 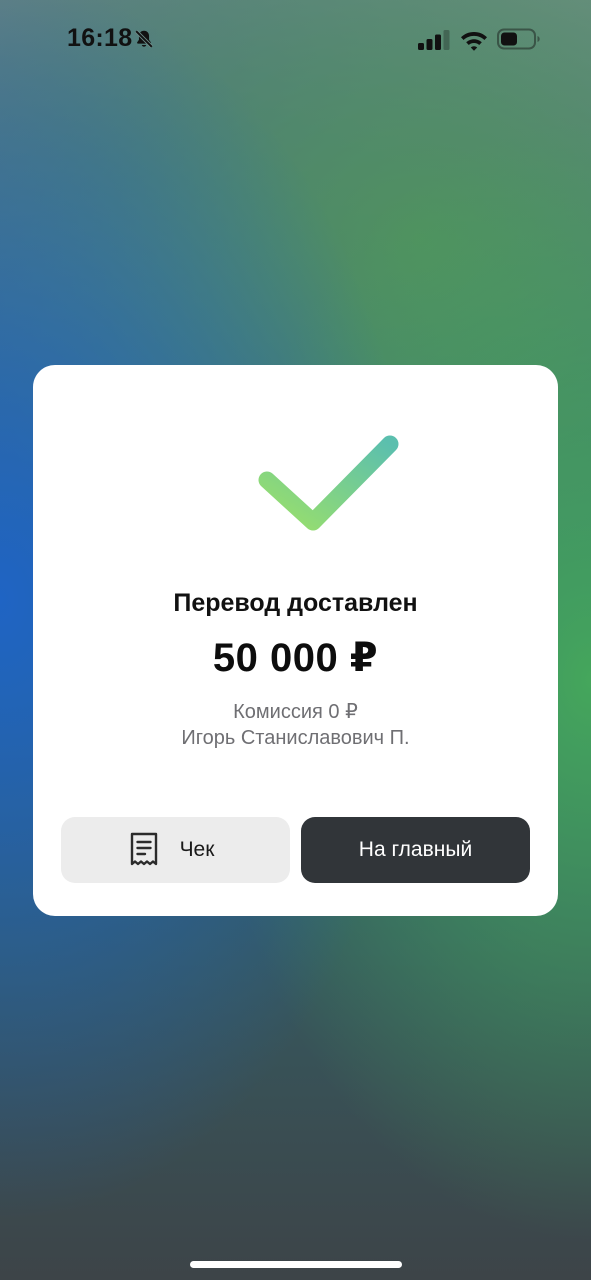 I want to click on receipt-icon, so click(x=143, y=849).